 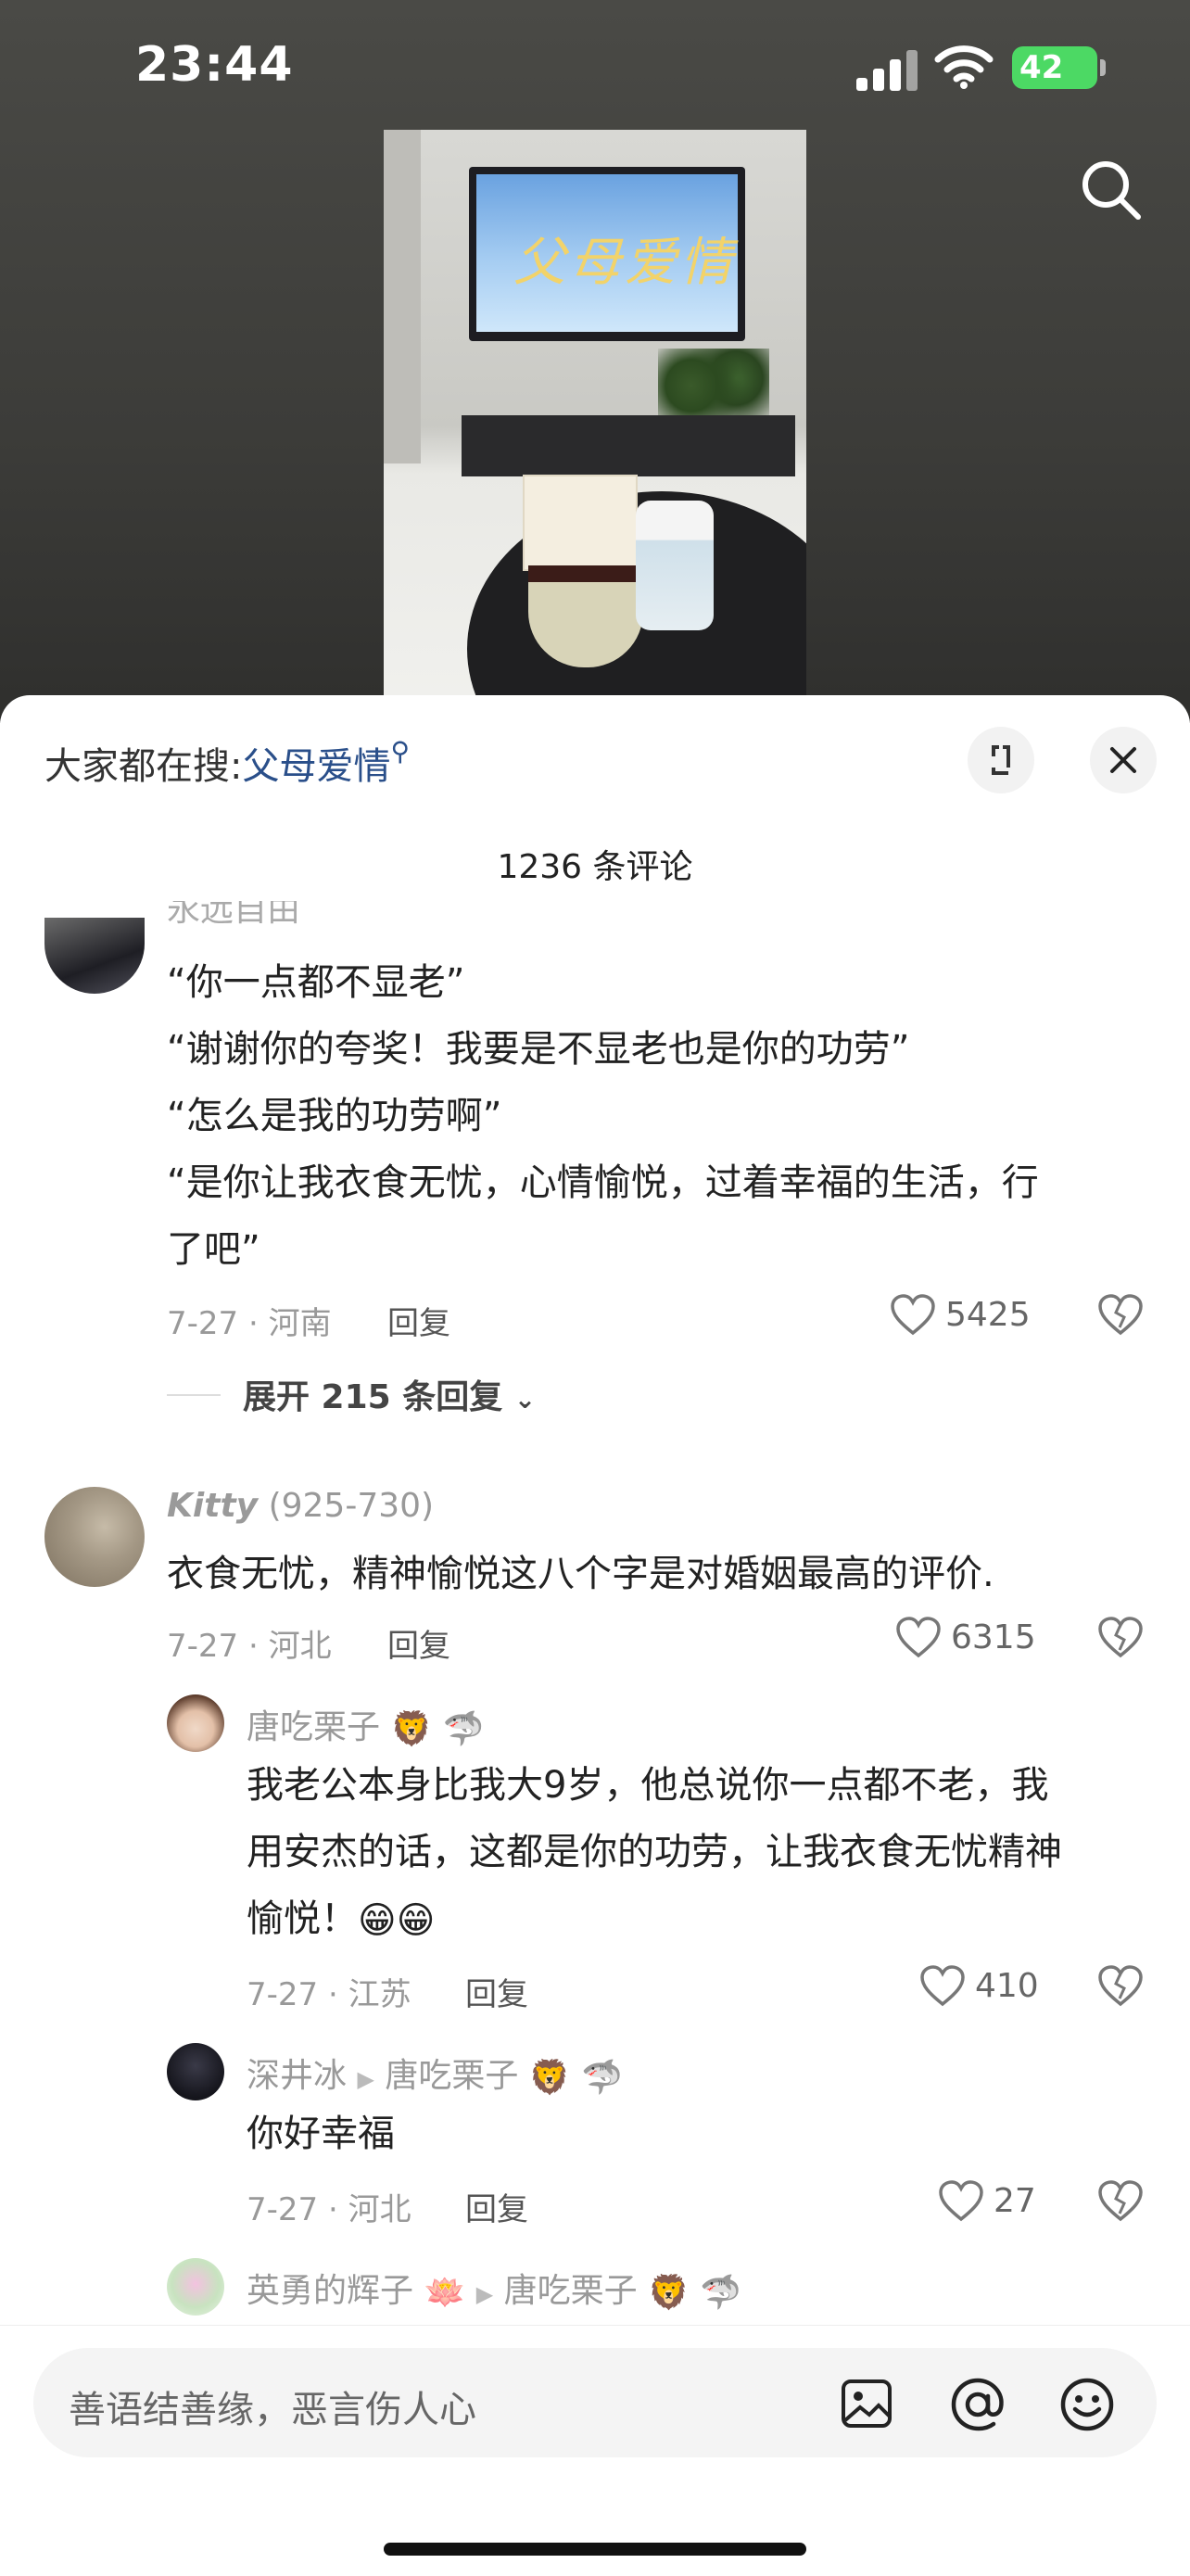 What do you see at coordinates (373, 1397) in the screenshot?
I see `expand-replies-label: 展开 215 条回复` at bounding box center [373, 1397].